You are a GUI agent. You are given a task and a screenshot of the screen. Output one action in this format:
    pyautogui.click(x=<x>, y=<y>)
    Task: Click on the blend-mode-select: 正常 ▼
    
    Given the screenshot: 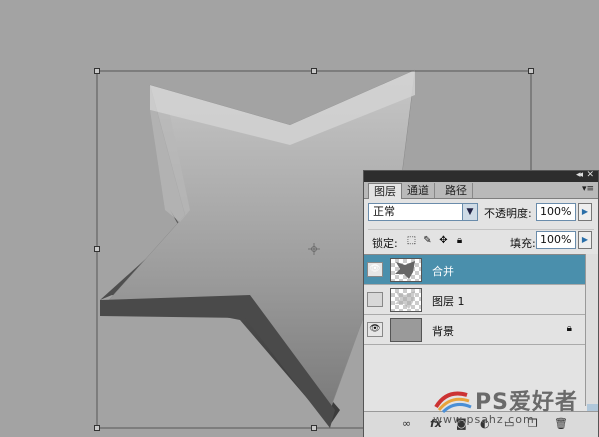 What is the action you would take?
    pyautogui.click(x=423, y=212)
    